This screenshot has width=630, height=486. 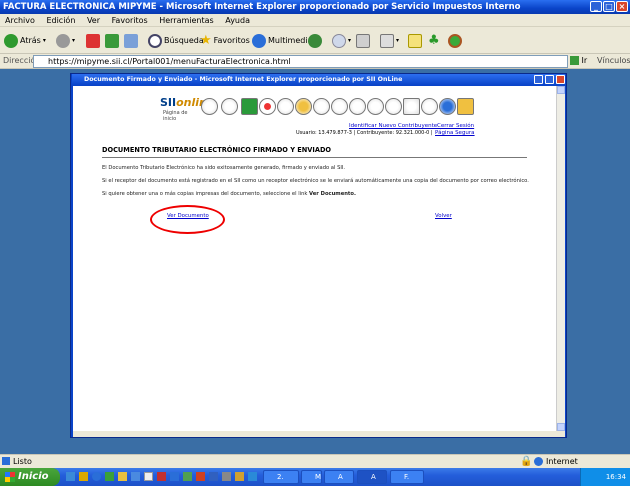 I want to click on stop-icon, so click(x=93, y=40).